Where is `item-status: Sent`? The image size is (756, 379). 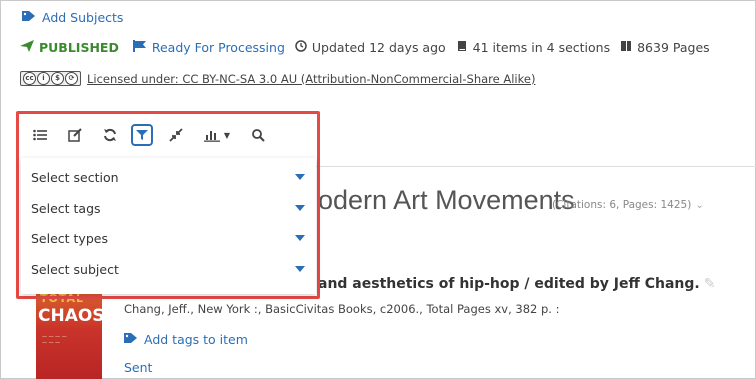 item-status: Sent is located at coordinates (138, 367).